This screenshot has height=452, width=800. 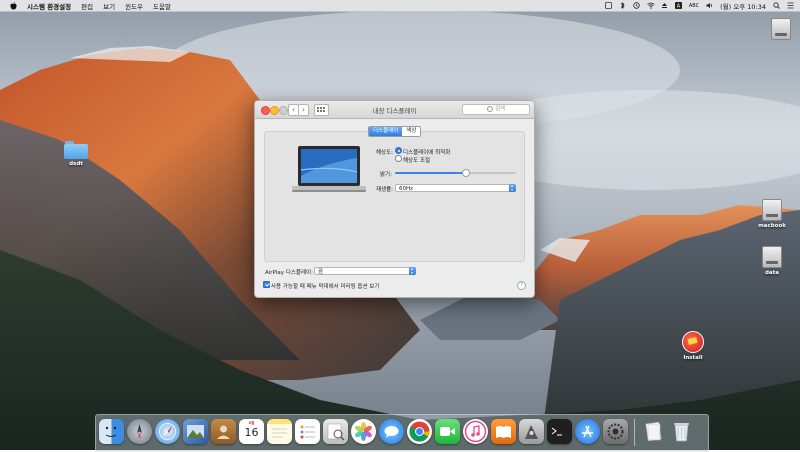 What do you see at coordinates (475, 431) in the screenshot?
I see `itunes-dock-icon` at bounding box center [475, 431].